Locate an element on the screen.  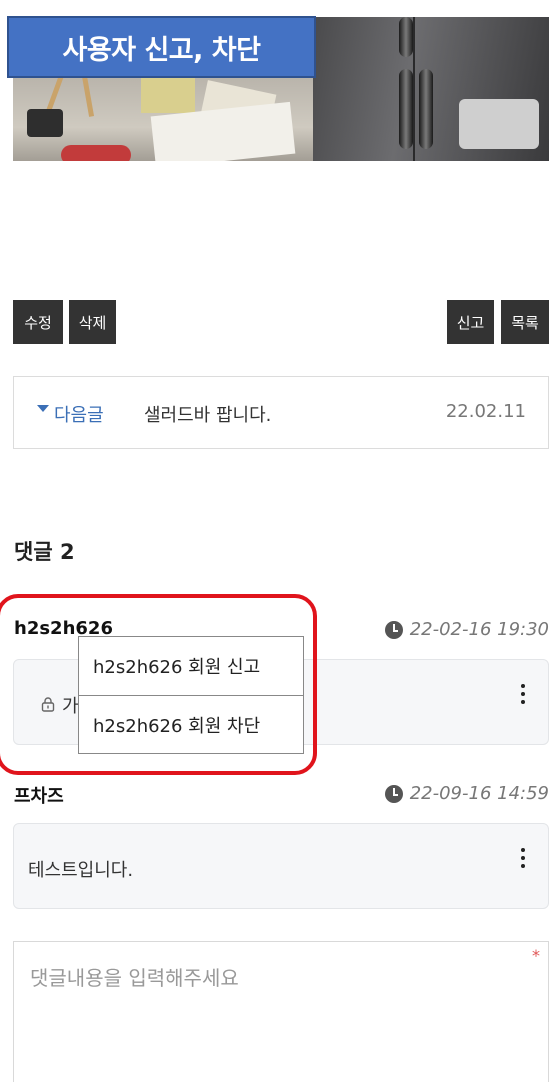
list-button: 목록 is located at coordinates (525, 322).